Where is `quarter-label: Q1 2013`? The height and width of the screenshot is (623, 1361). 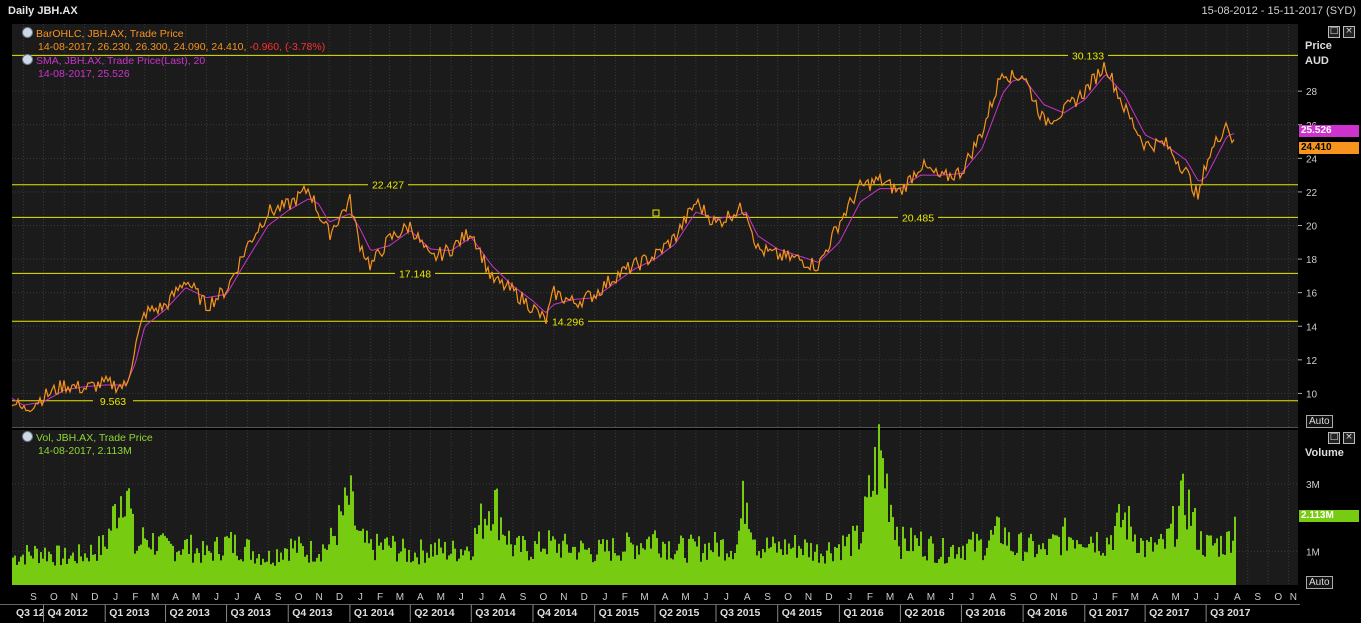 quarter-label: Q1 2013 is located at coordinates (129, 613).